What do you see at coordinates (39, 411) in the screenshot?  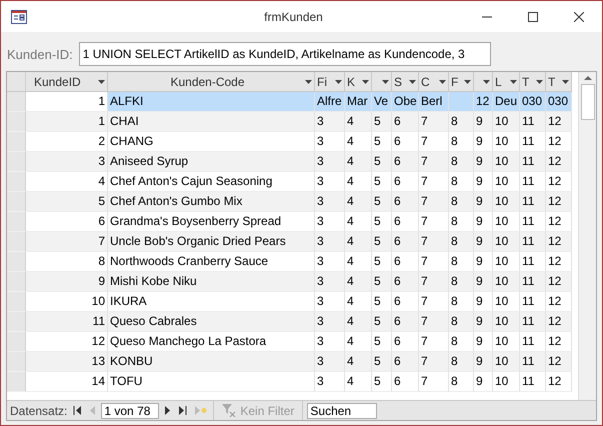 I see `record-label: Datensatz:` at bounding box center [39, 411].